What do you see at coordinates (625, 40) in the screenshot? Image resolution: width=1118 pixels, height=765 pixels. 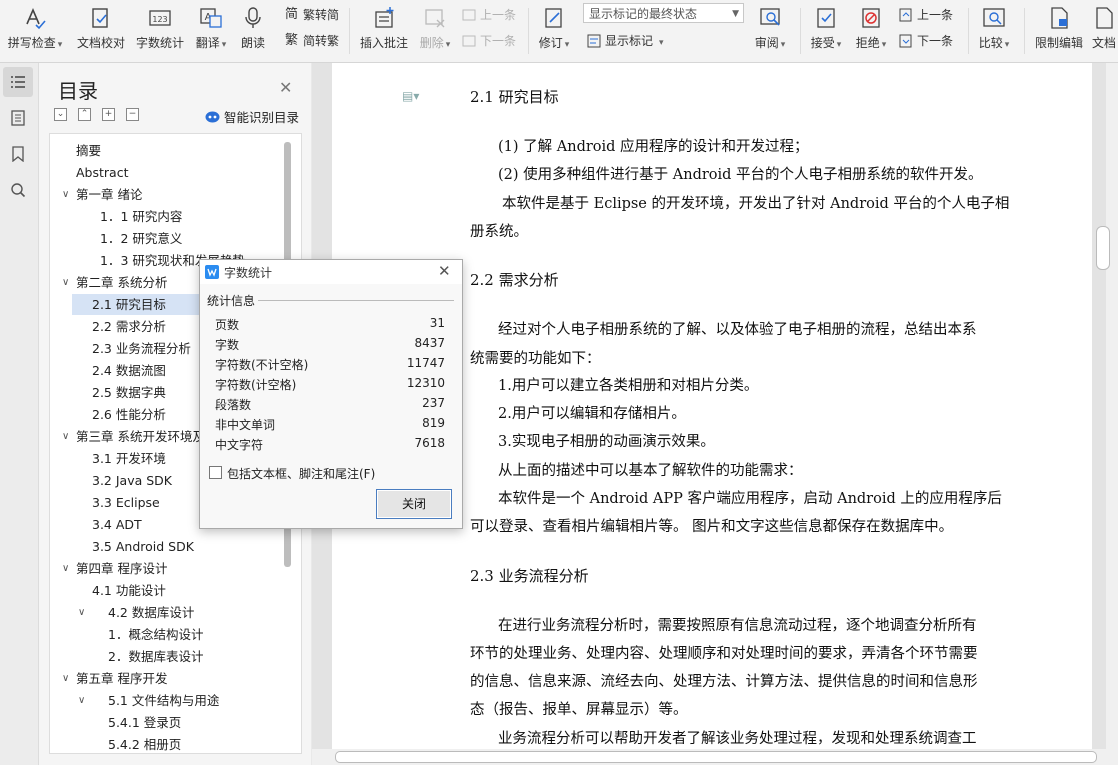 I see `show-markup-button: 显示标记` at bounding box center [625, 40].